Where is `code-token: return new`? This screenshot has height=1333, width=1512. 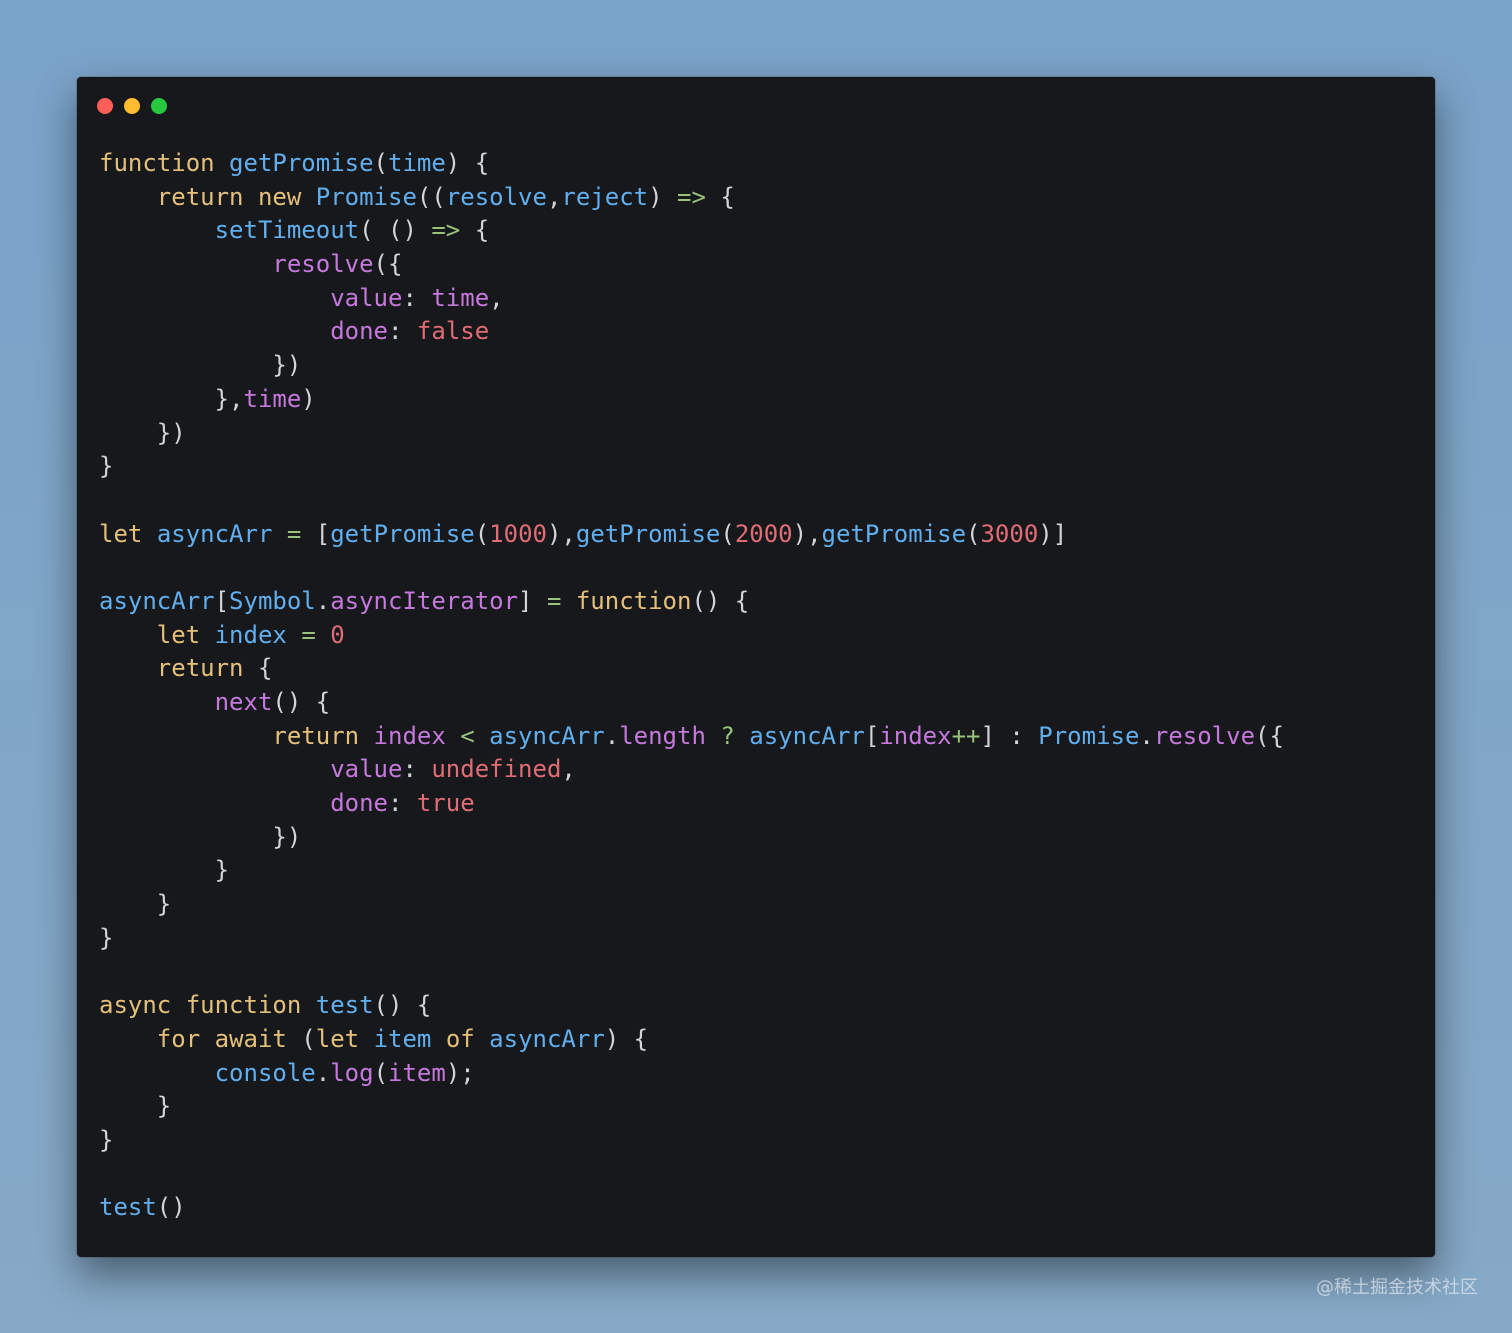
code-token: return new is located at coordinates (236, 196).